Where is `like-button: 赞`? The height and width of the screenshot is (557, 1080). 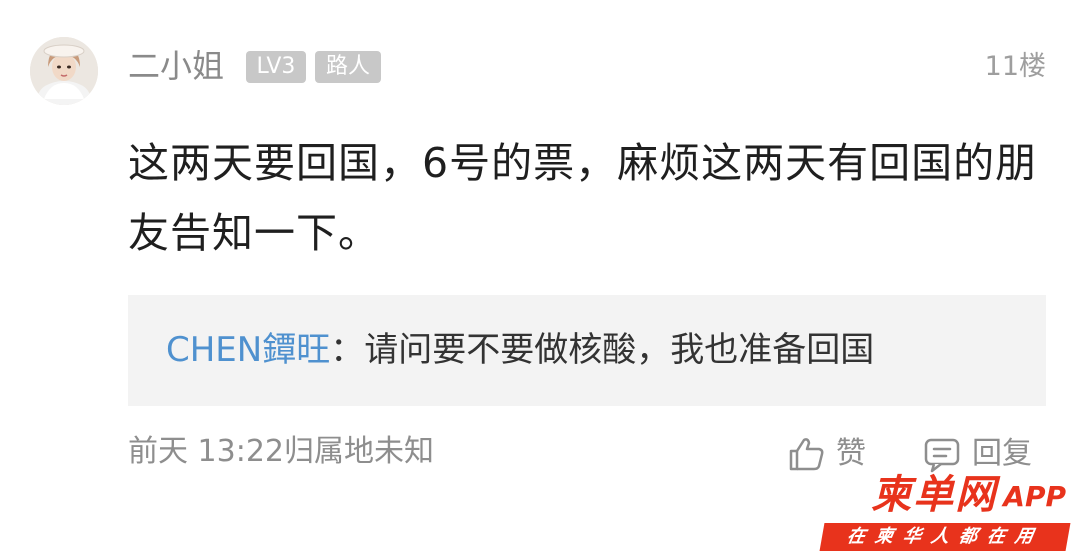
like-button: 赞 is located at coordinates (826, 454).